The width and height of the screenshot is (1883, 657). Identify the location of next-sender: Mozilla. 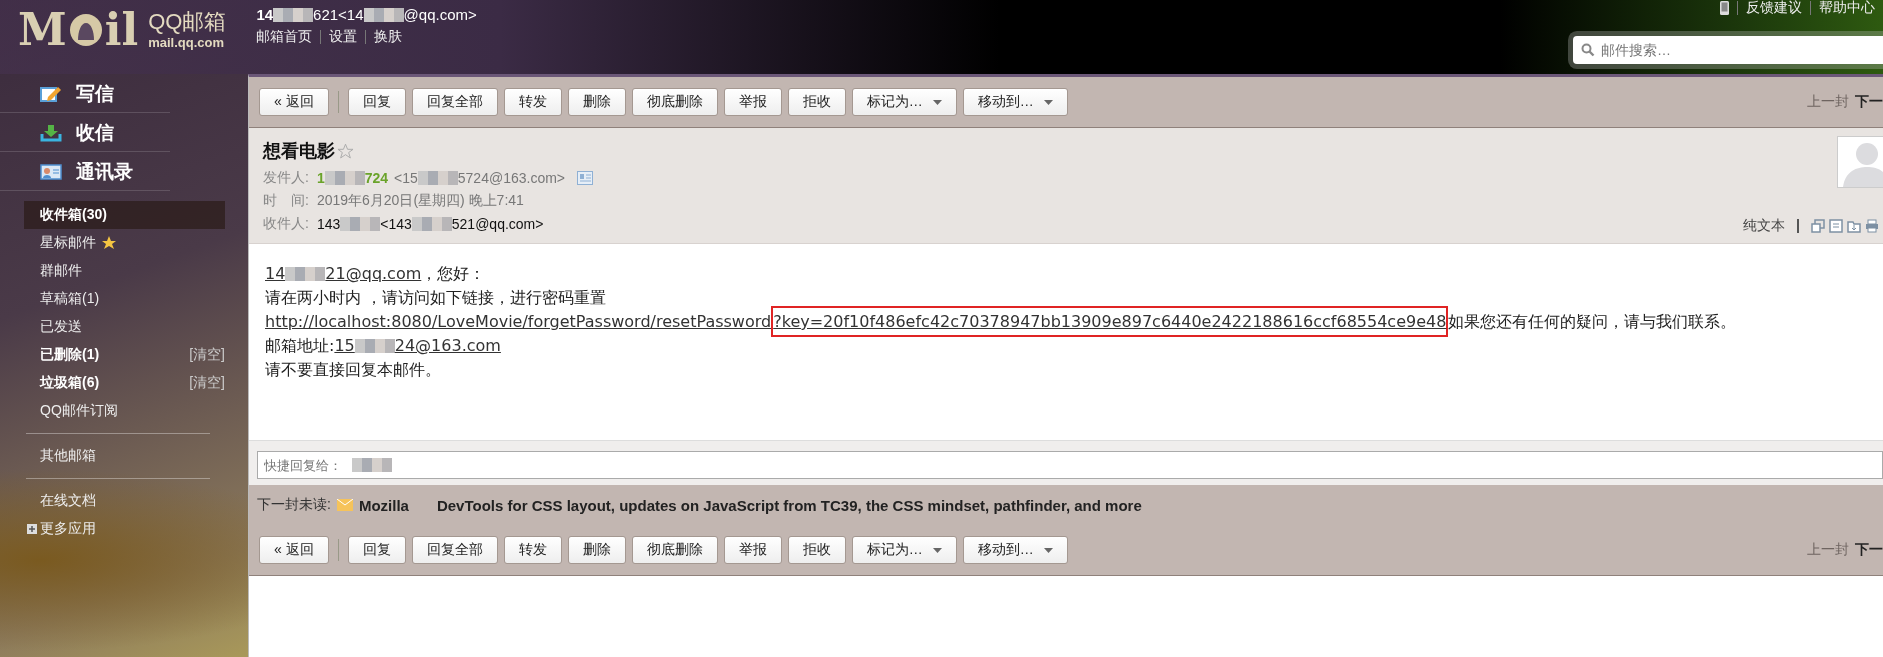
(383, 505).